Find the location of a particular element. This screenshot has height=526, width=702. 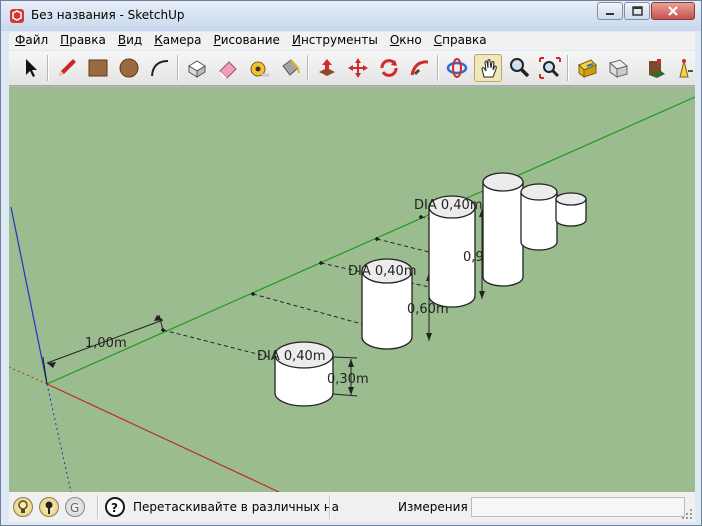

warehouse-button is located at coordinates (587, 68).